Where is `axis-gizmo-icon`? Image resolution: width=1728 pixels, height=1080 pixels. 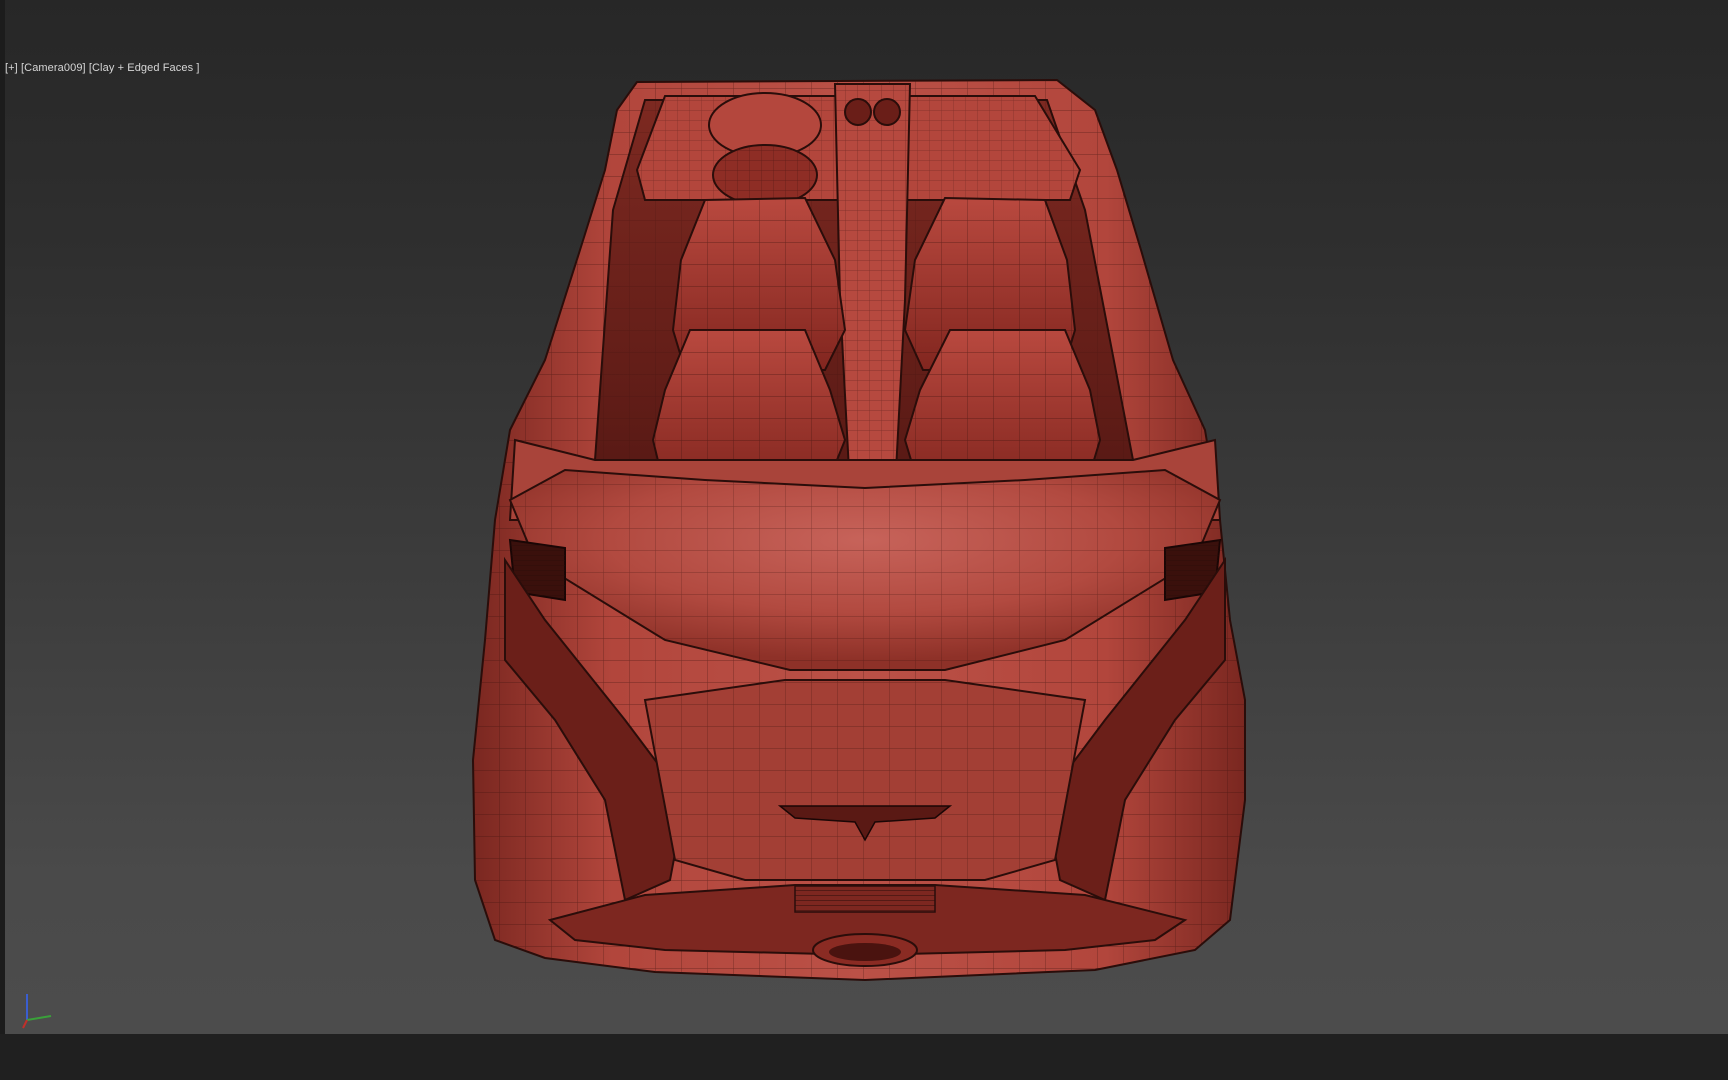 axis-gizmo-icon is located at coordinates (37, 1011).